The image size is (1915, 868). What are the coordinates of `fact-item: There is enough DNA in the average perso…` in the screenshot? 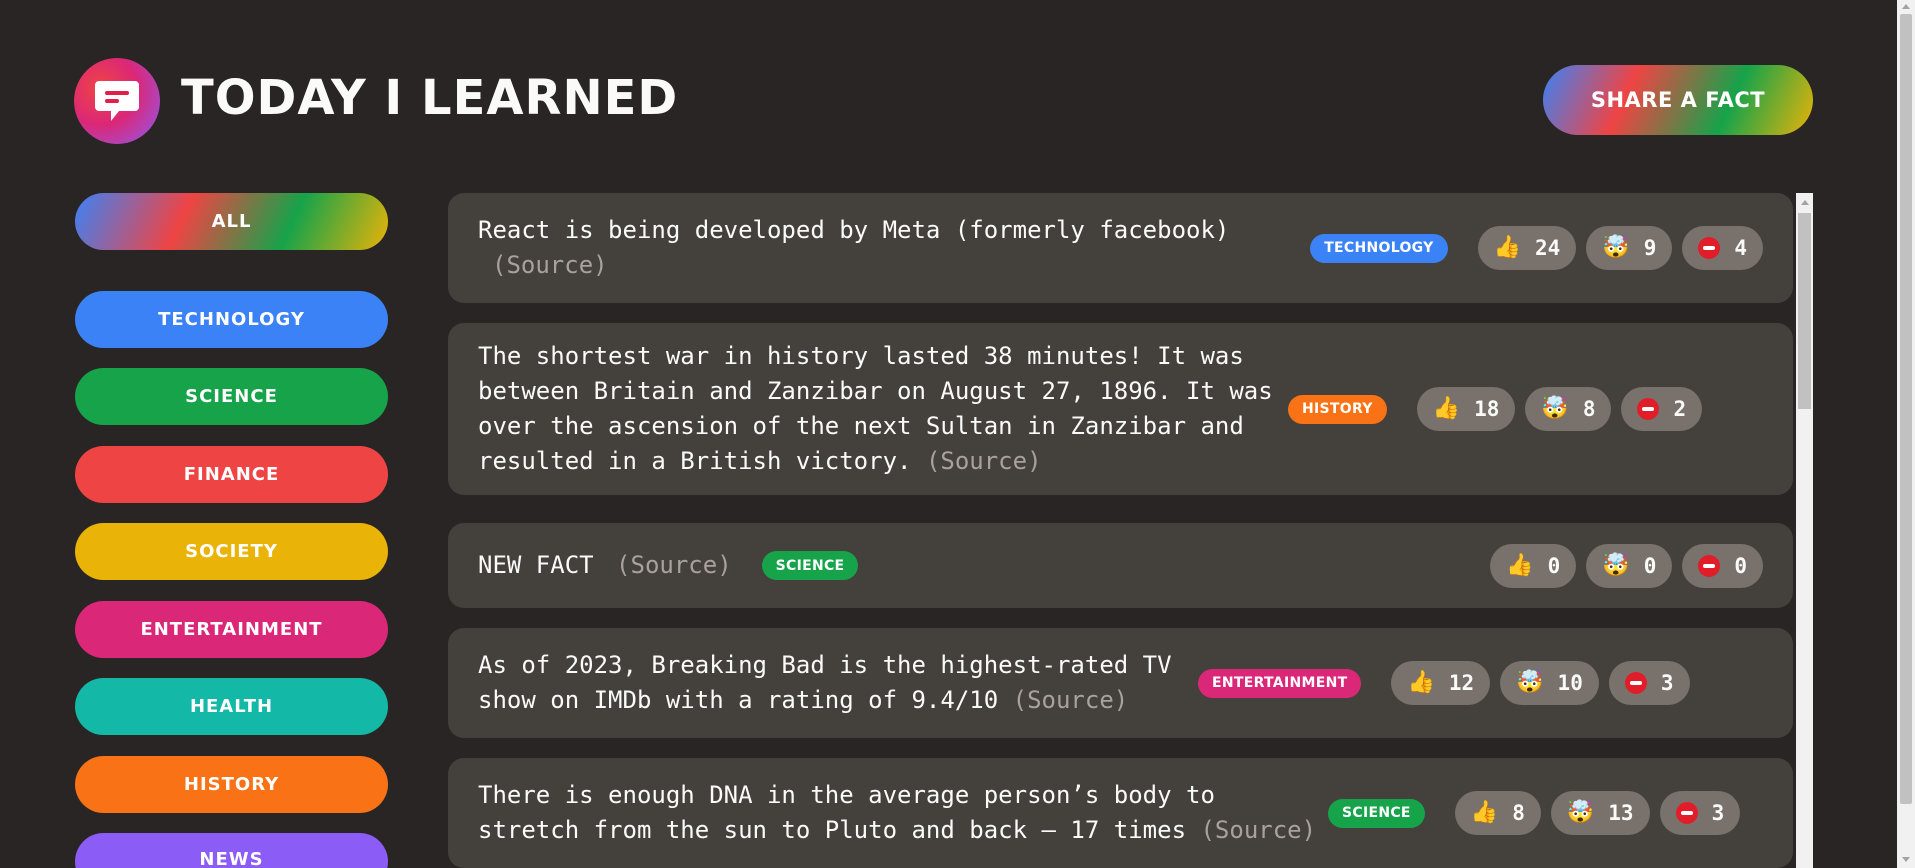 It's located at (1120, 813).